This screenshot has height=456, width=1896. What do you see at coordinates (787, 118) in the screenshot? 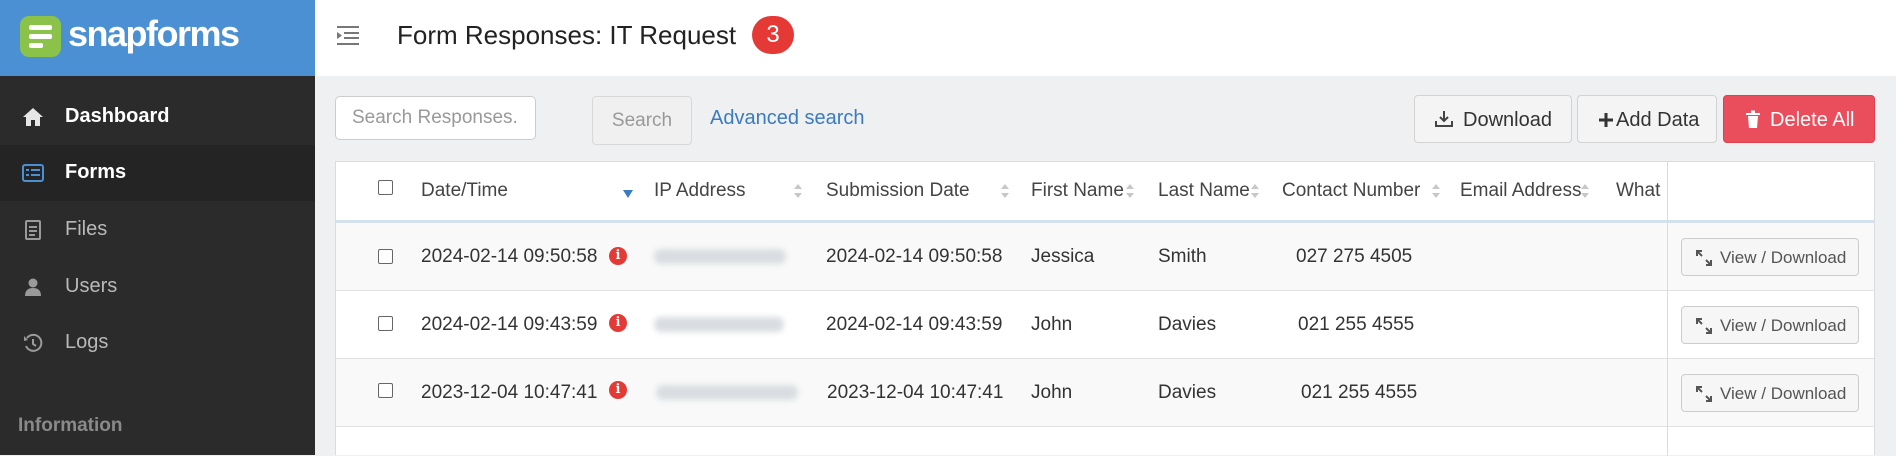
I see `advanced-search-link: Advanced search` at bounding box center [787, 118].